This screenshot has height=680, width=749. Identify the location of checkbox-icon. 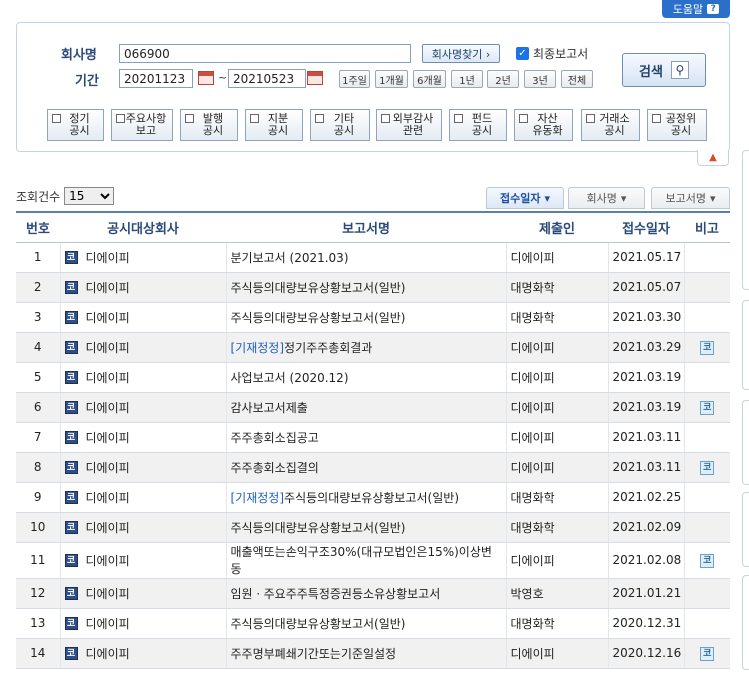
(590, 118).